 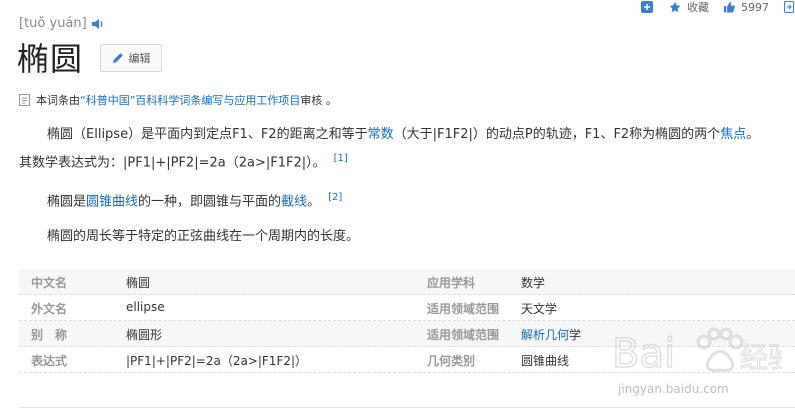 I want to click on info-label: 表达式, so click(x=49, y=361).